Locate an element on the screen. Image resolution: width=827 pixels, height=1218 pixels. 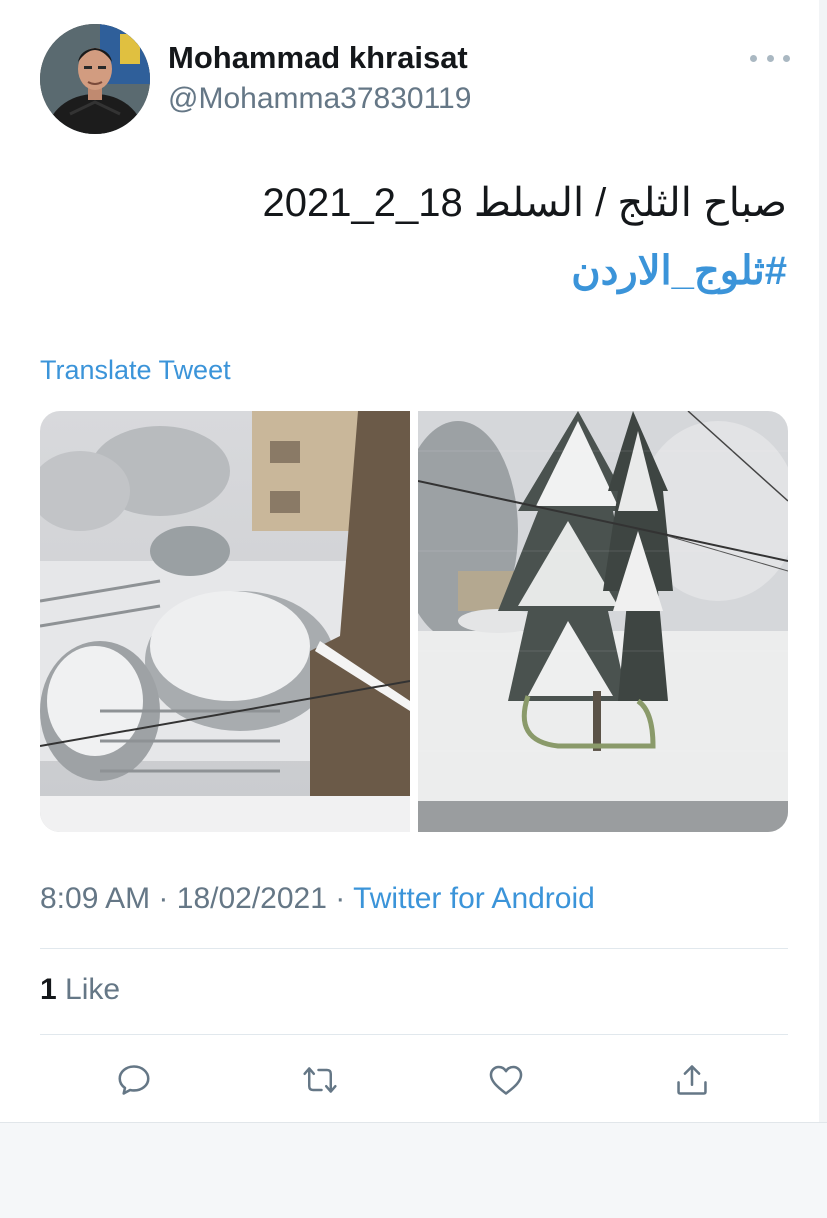
like-button is located at coordinates (506, 1080).